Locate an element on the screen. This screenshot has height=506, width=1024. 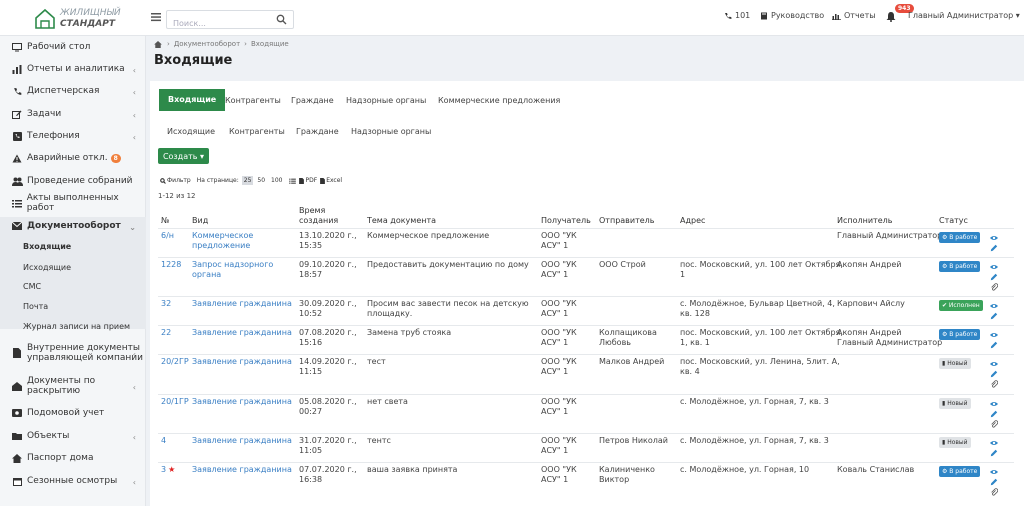
menu-toggle-icon is located at coordinates (156, 17).